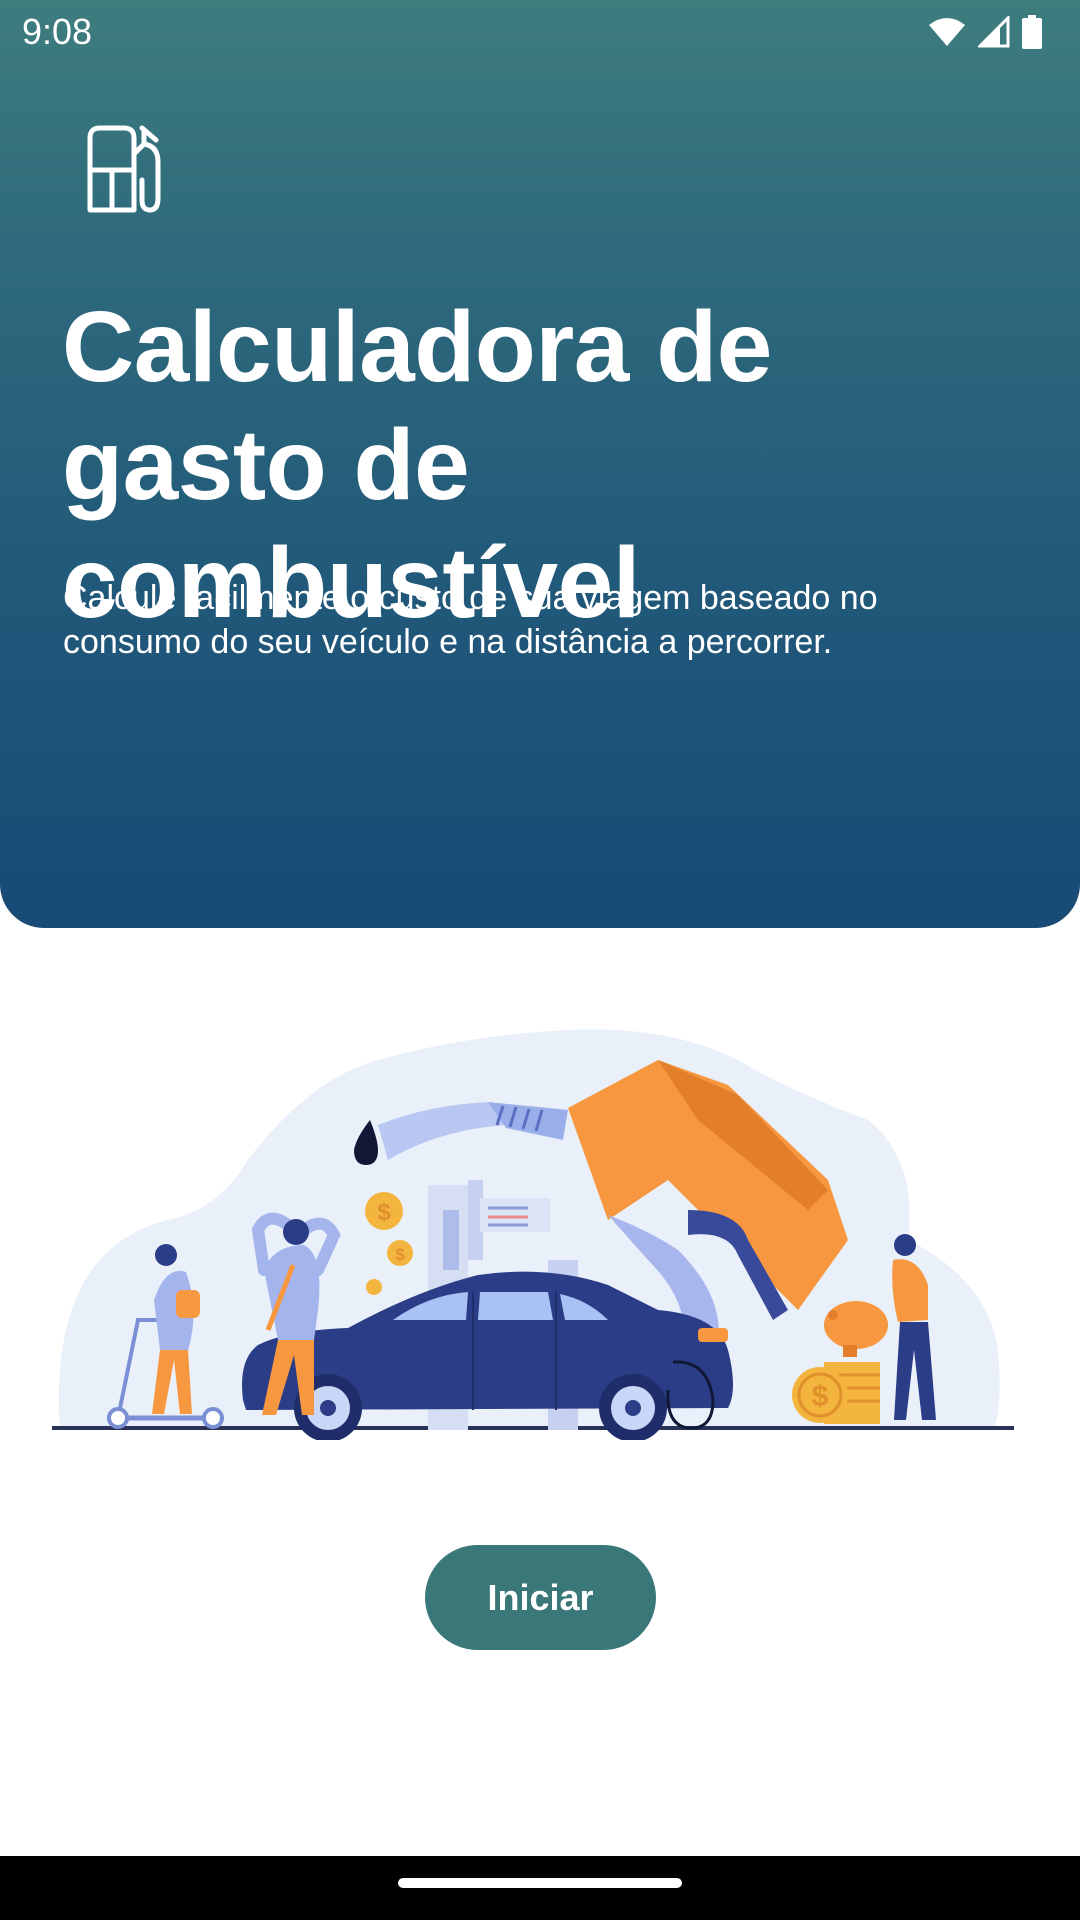 The image size is (1080, 1920). Describe the element at coordinates (820, 1396) in the screenshot. I see `coin-symbol: $` at that location.